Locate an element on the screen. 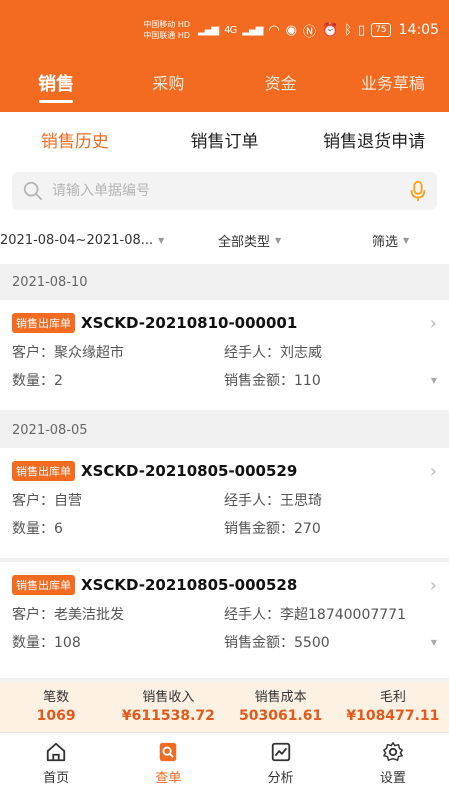 The height and width of the screenshot is (800, 449). nav-order-search: 查单 is located at coordinates (168, 766).